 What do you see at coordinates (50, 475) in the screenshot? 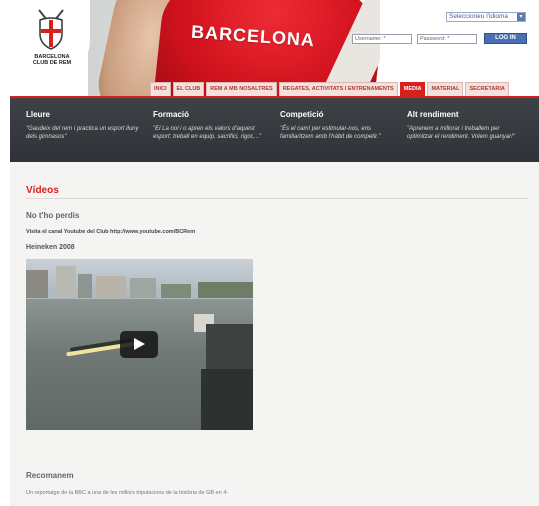
I see `recommend-title: Recomanem` at bounding box center [50, 475].